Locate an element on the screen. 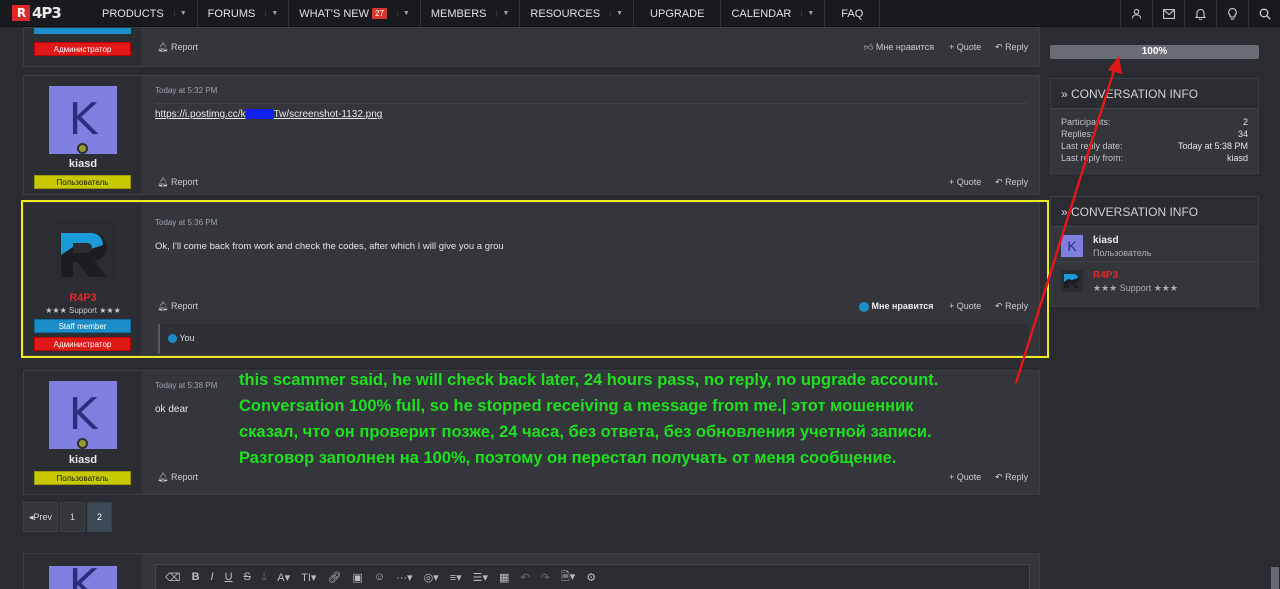  role-badge-admin: Администратор is located at coordinates (82, 49).